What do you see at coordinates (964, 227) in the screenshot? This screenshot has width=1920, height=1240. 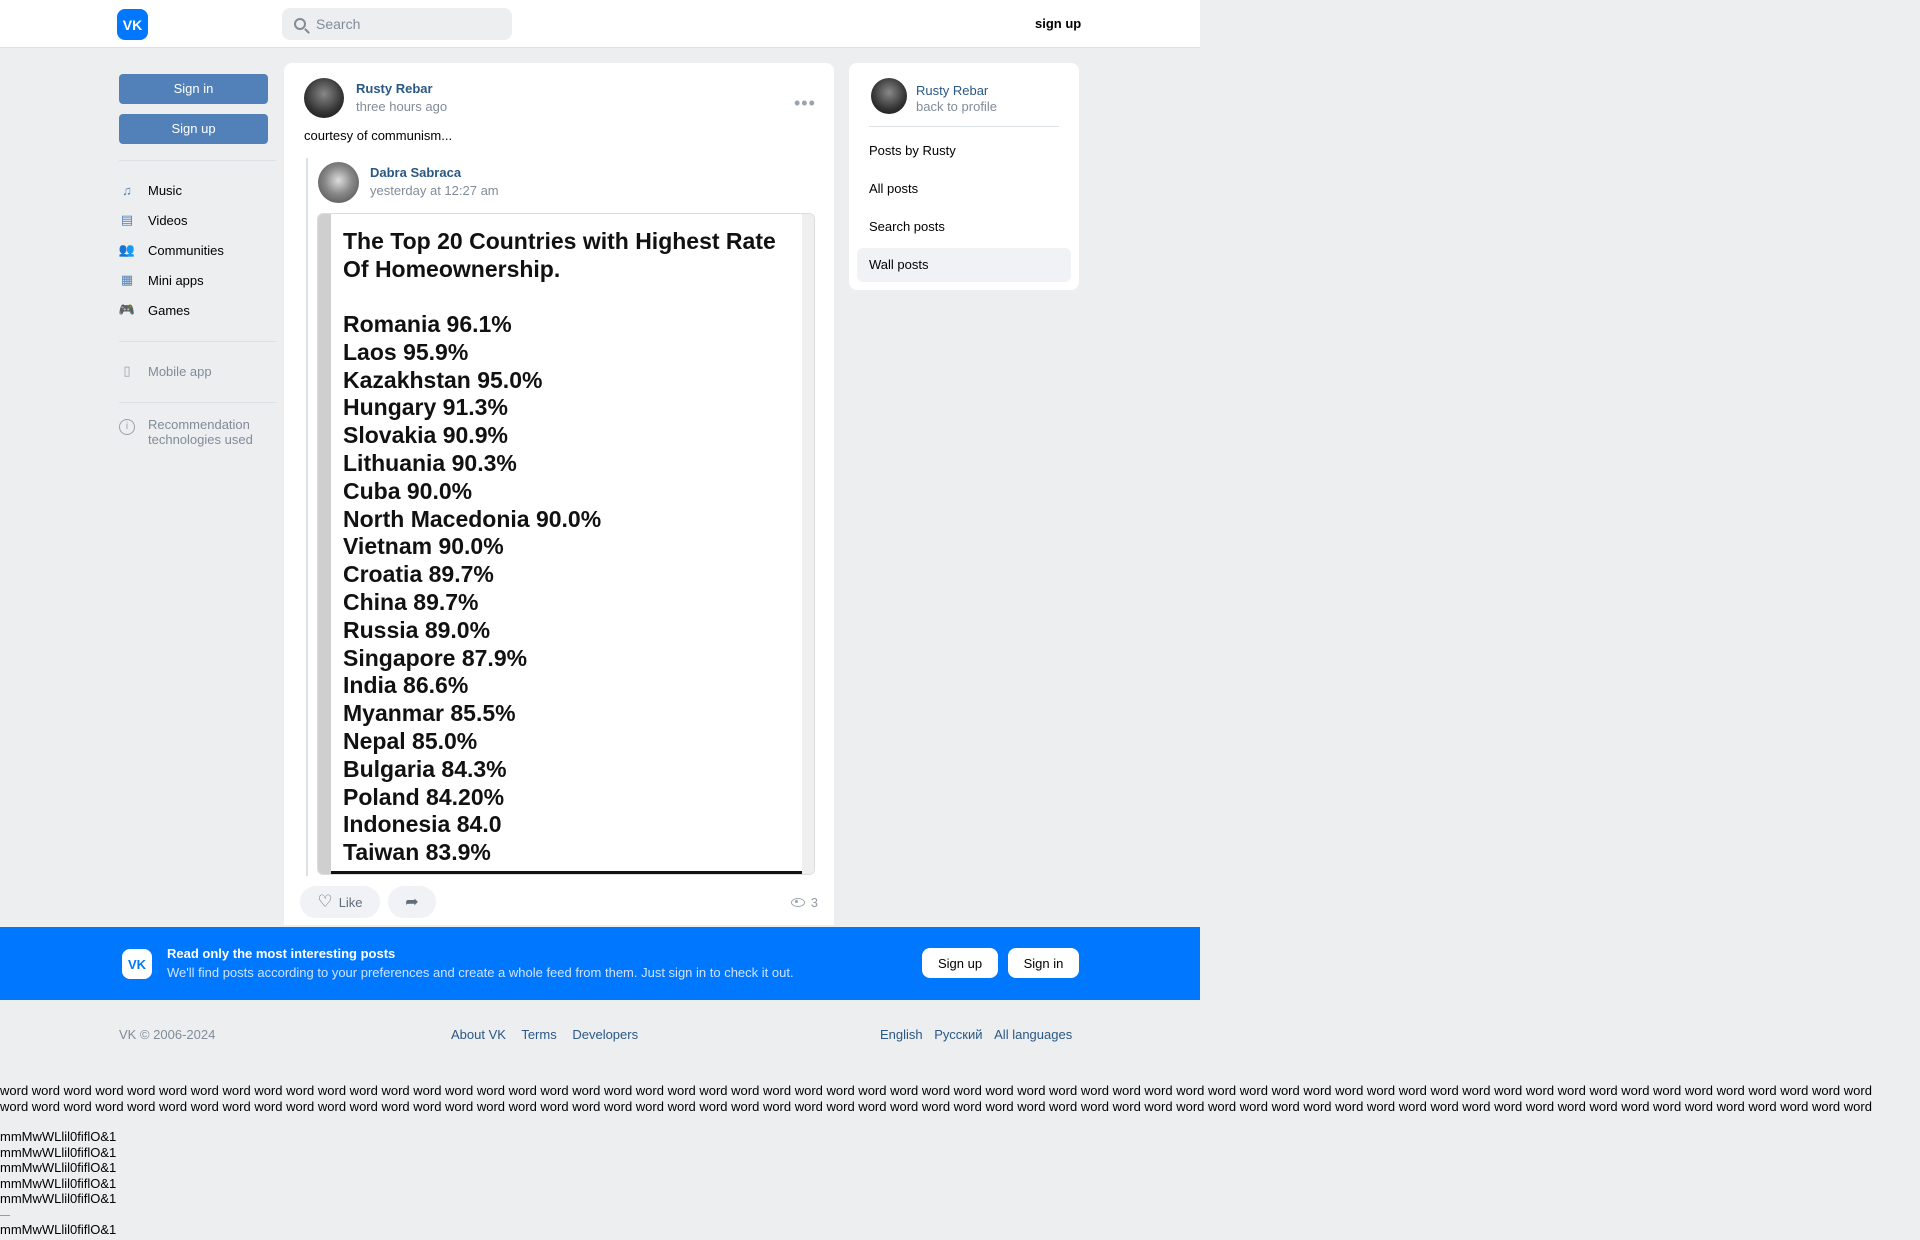 I see `panel-item-search-posts: Search posts` at bounding box center [964, 227].